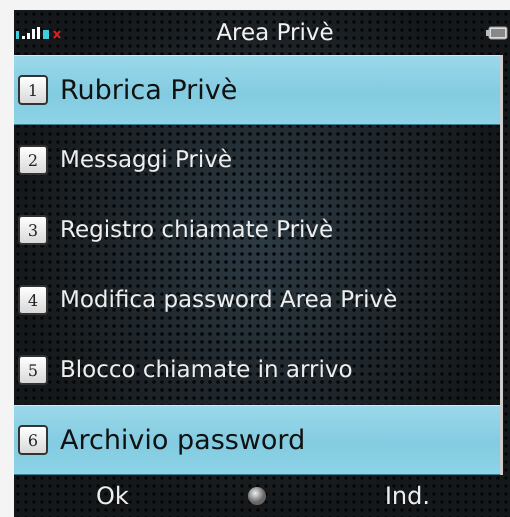 The width and height of the screenshot is (510, 517). What do you see at coordinates (112, 496) in the screenshot?
I see `ok-softkey: Ok` at bounding box center [112, 496].